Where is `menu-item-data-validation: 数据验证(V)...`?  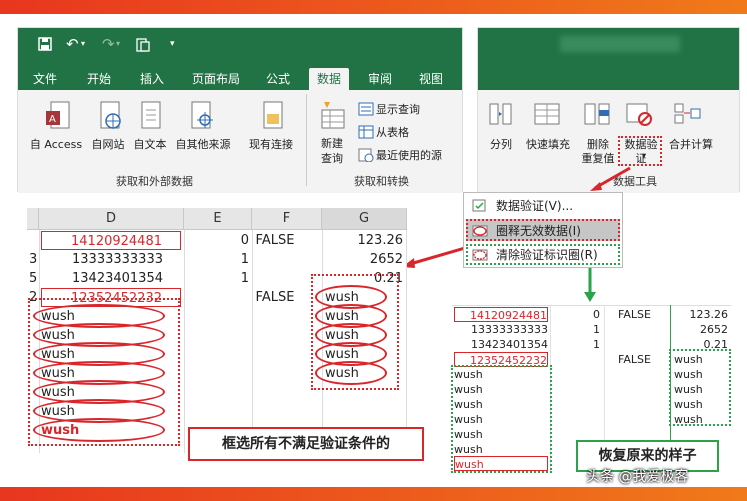
menu-item-data-validation: 数据验证(V)... is located at coordinates (543, 206).